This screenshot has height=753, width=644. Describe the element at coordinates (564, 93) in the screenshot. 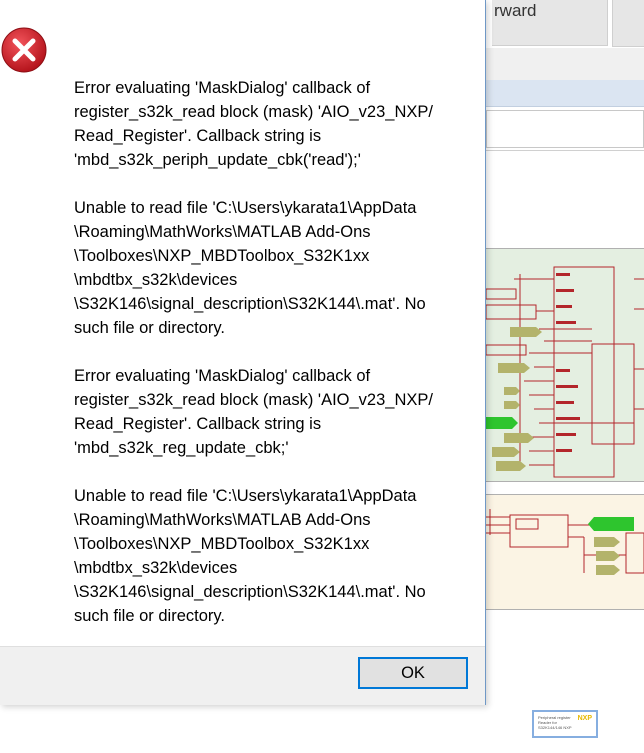

I see `model-browser-bar` at that location.